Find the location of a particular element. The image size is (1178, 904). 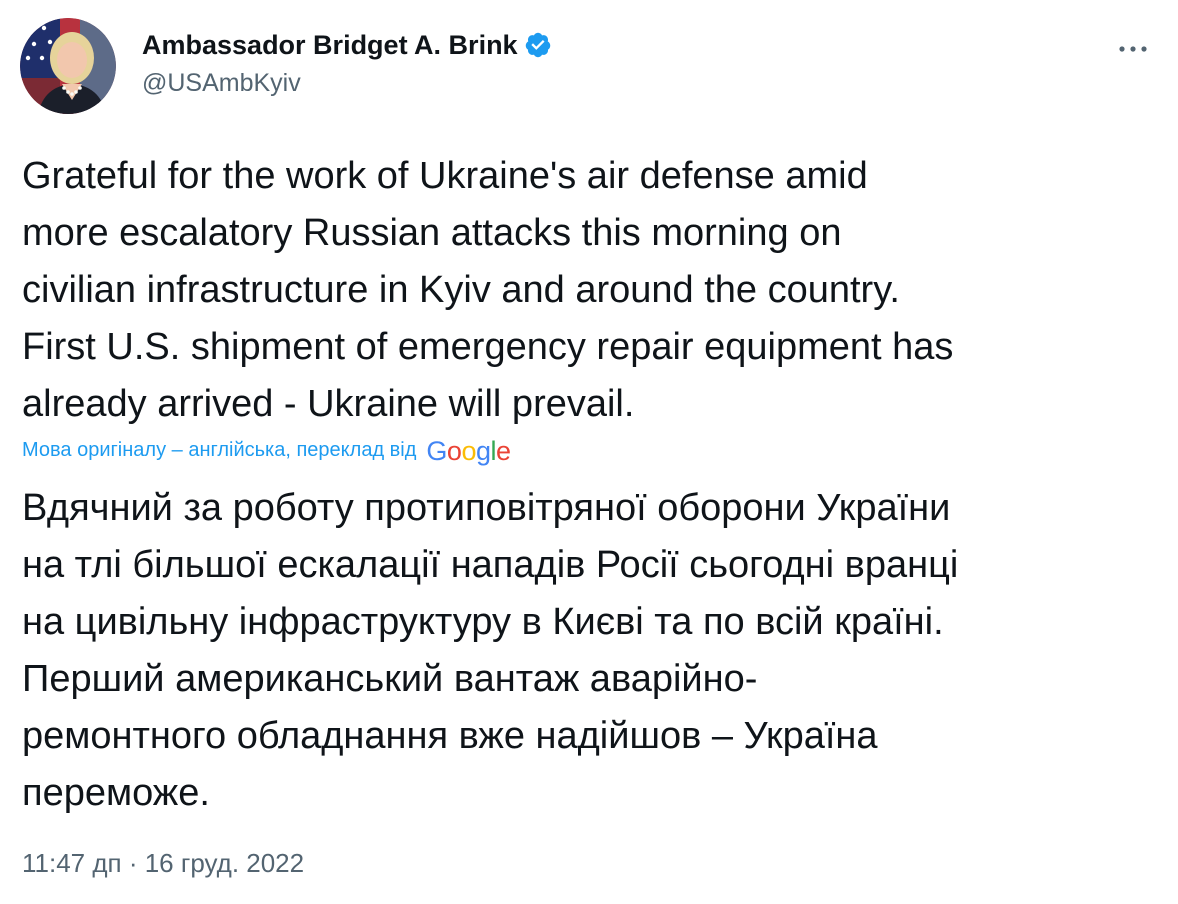

more-horizontal-icon is located at coordinates (1133, 49).